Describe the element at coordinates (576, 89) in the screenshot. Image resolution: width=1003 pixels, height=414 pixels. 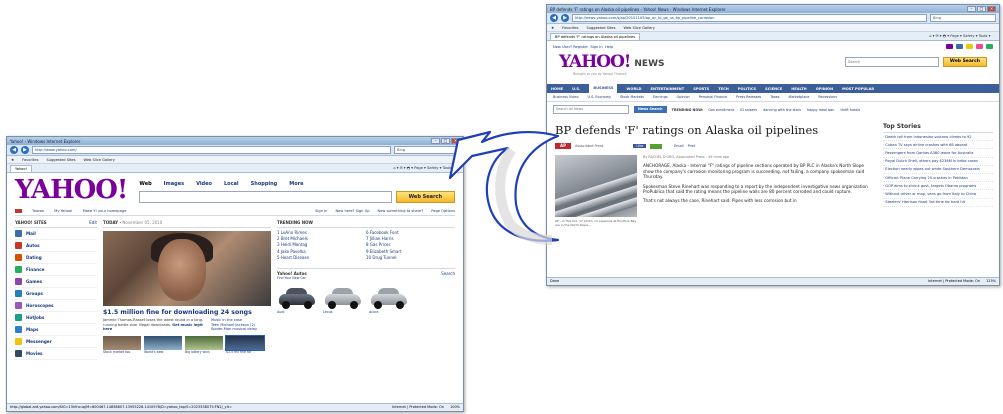
I see `tab-u-s-: U.S.` at that location.